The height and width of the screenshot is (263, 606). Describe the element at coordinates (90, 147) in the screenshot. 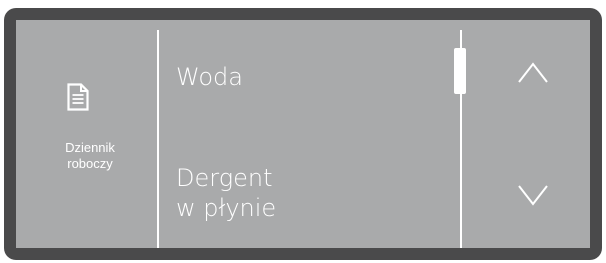

I see `menu-tile-label-line1: Dziennik` at that location.